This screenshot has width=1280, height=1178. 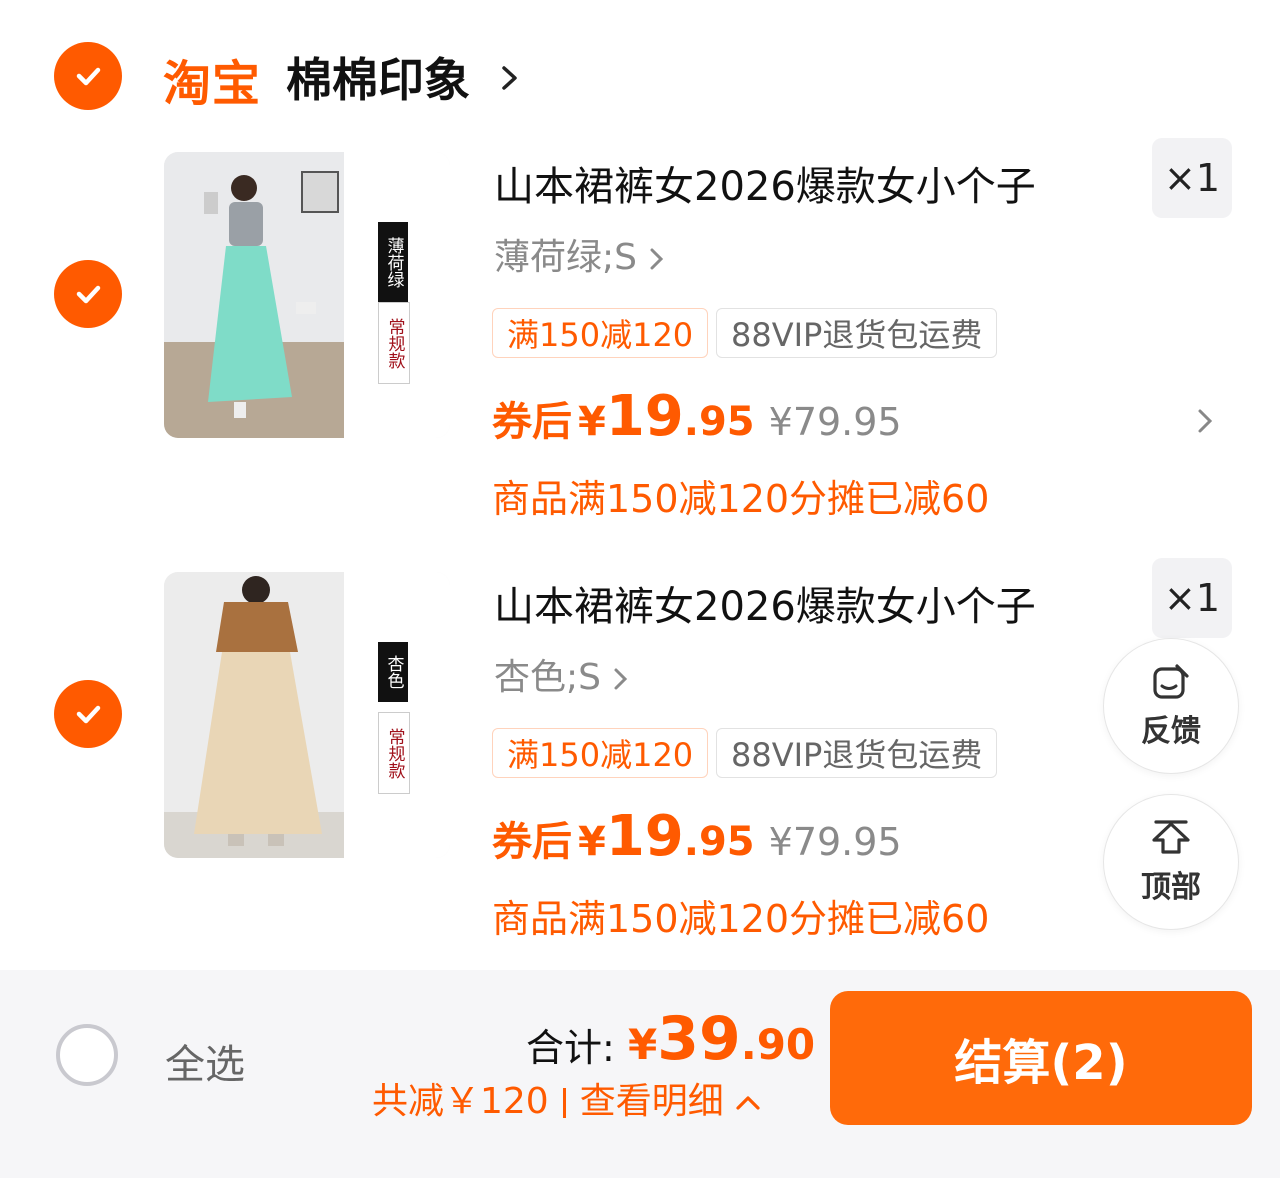 What do you see at coordinates (393, 262) in the screenshot?
I see `thumb-color-tag: 薄荷绿` at bounding box center [393, 262].